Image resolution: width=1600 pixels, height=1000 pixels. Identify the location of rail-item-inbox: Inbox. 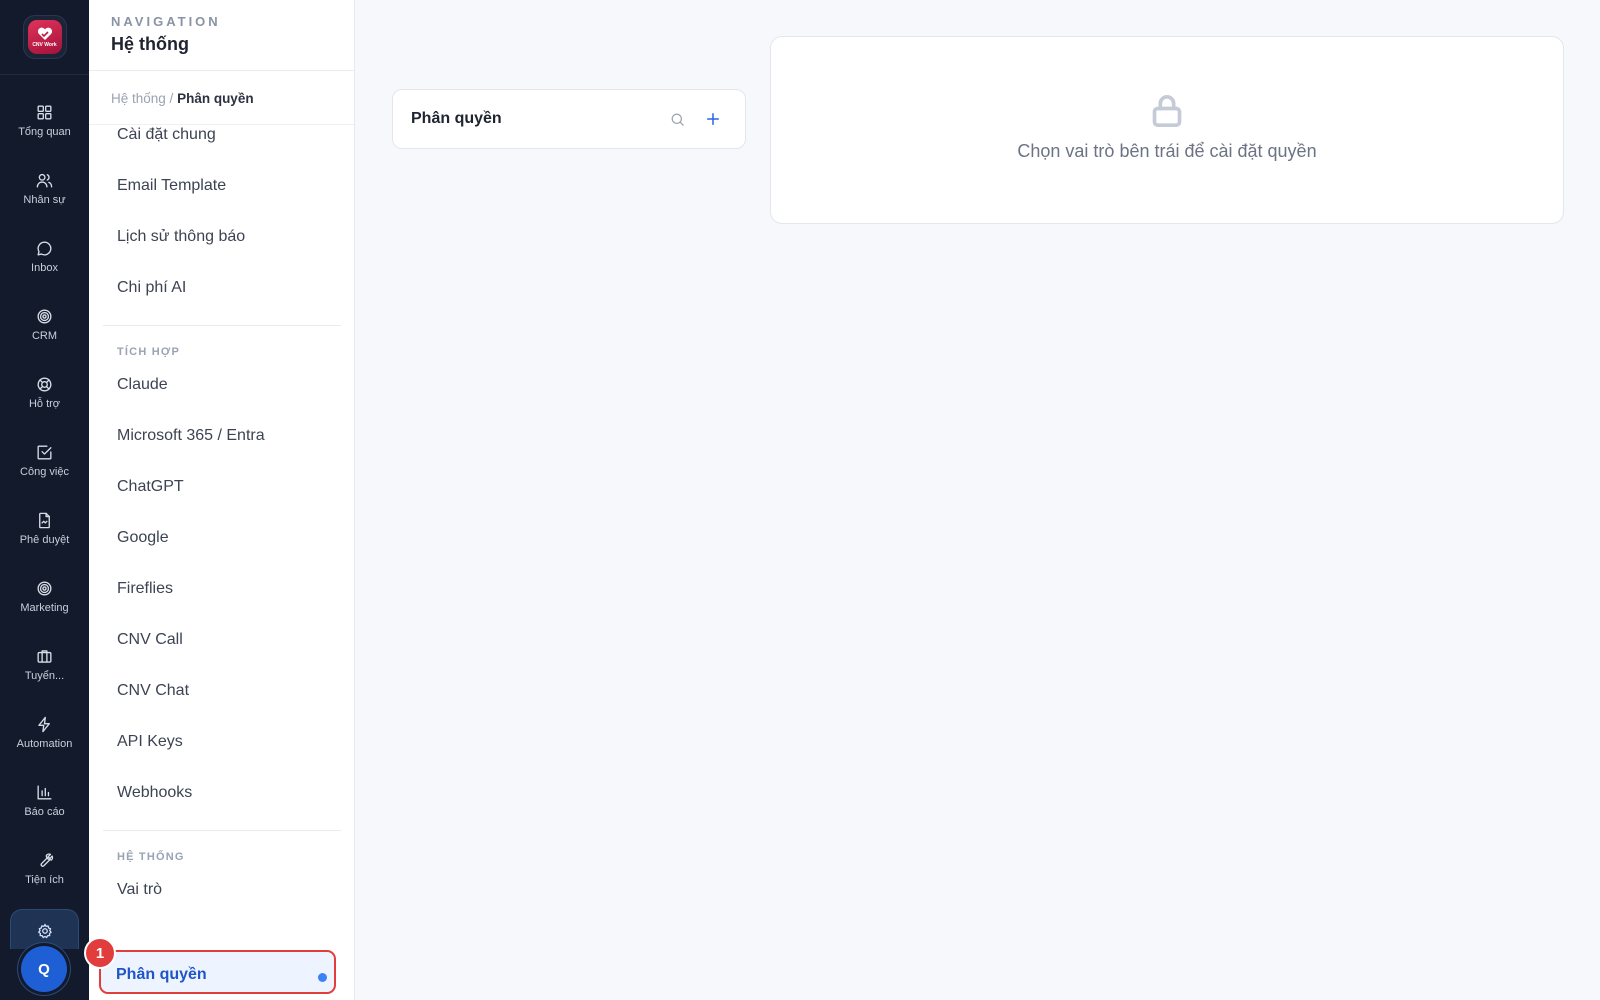
(44, 256).